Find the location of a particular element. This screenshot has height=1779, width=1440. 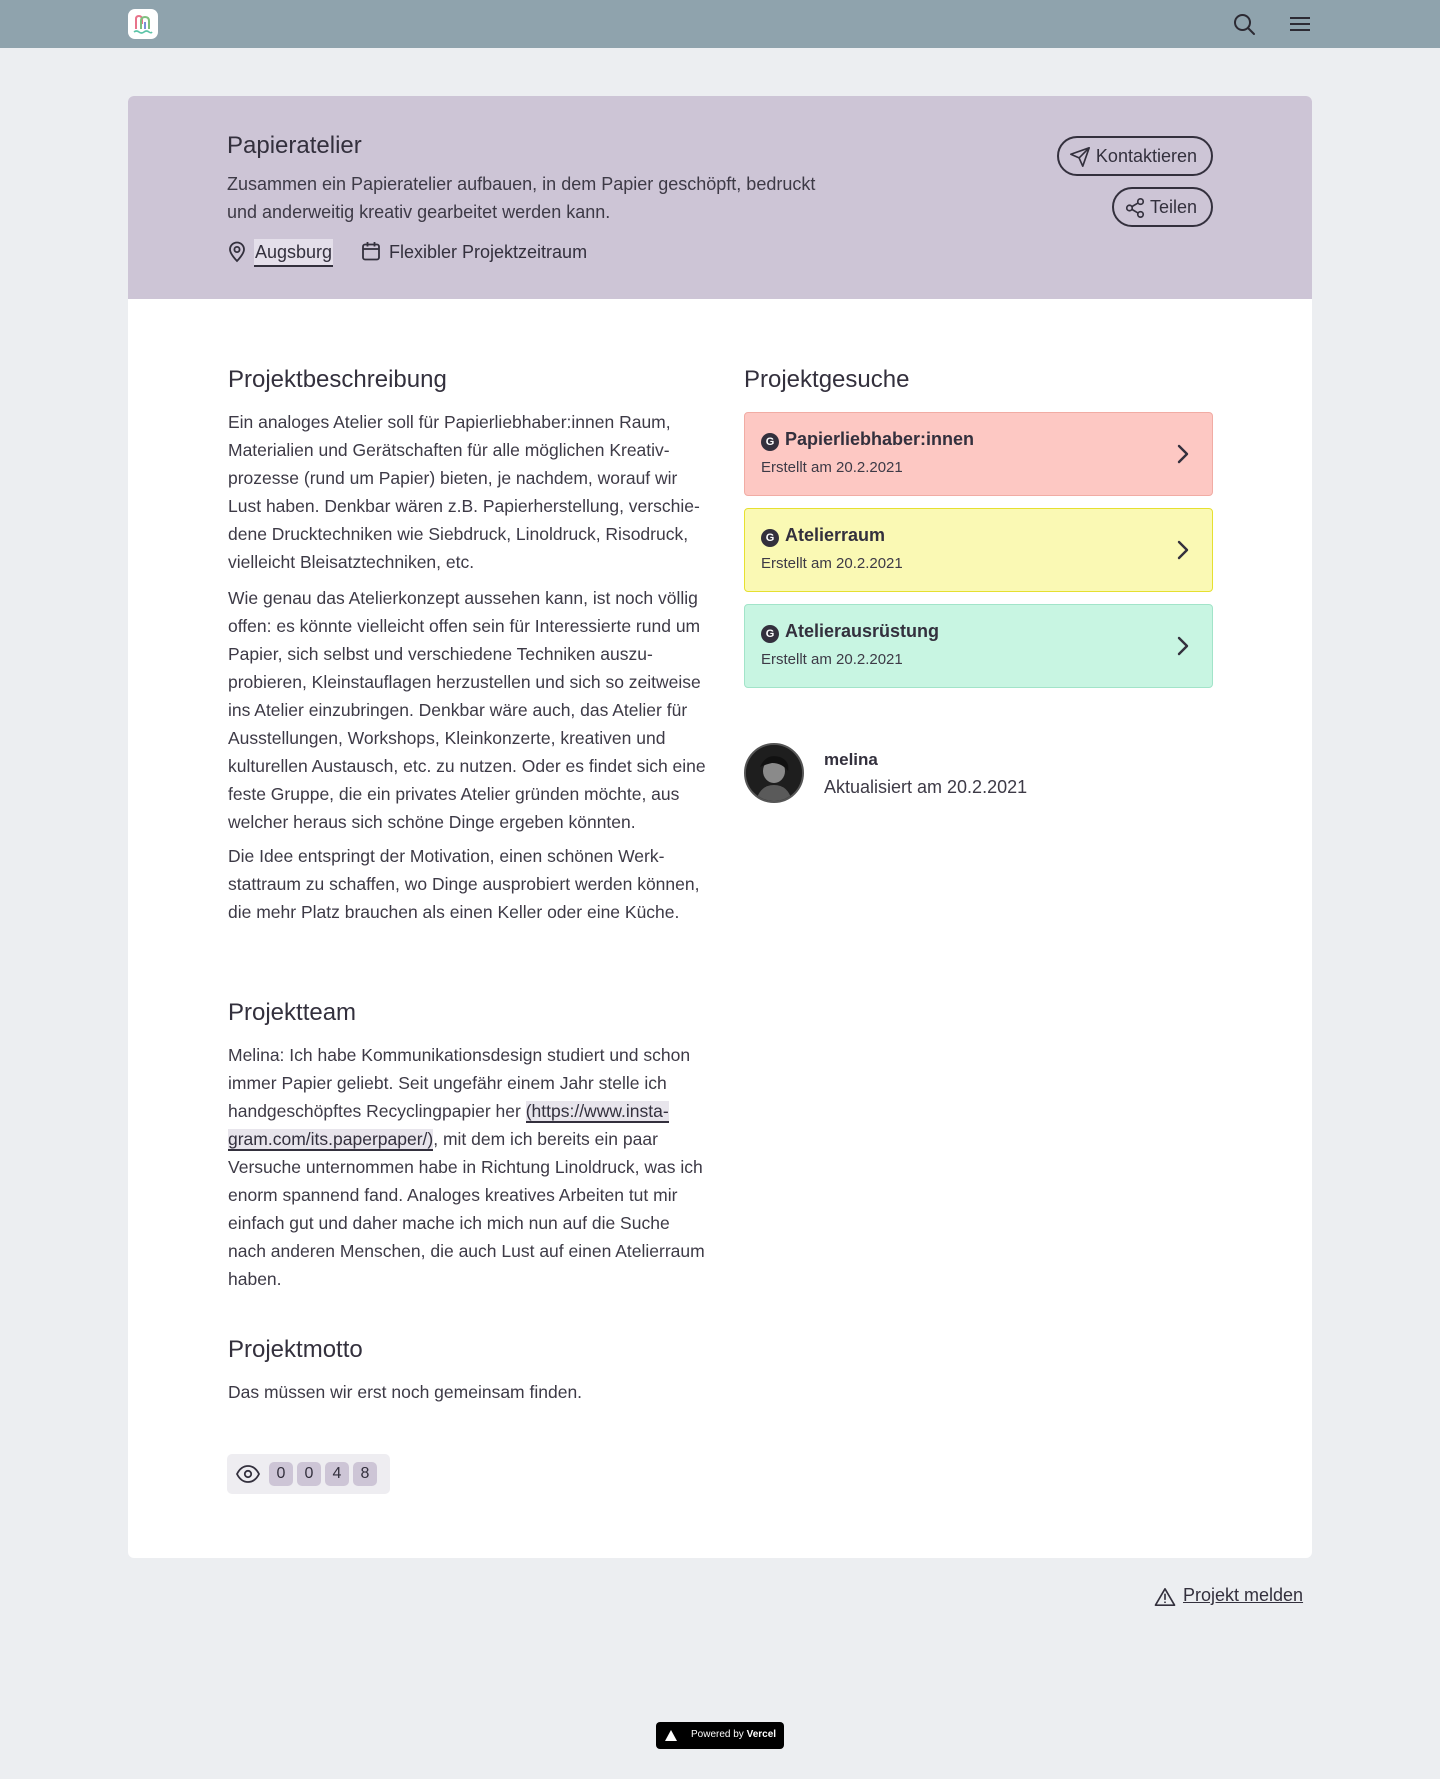

menu-button is located at coordinates (1300, 24).